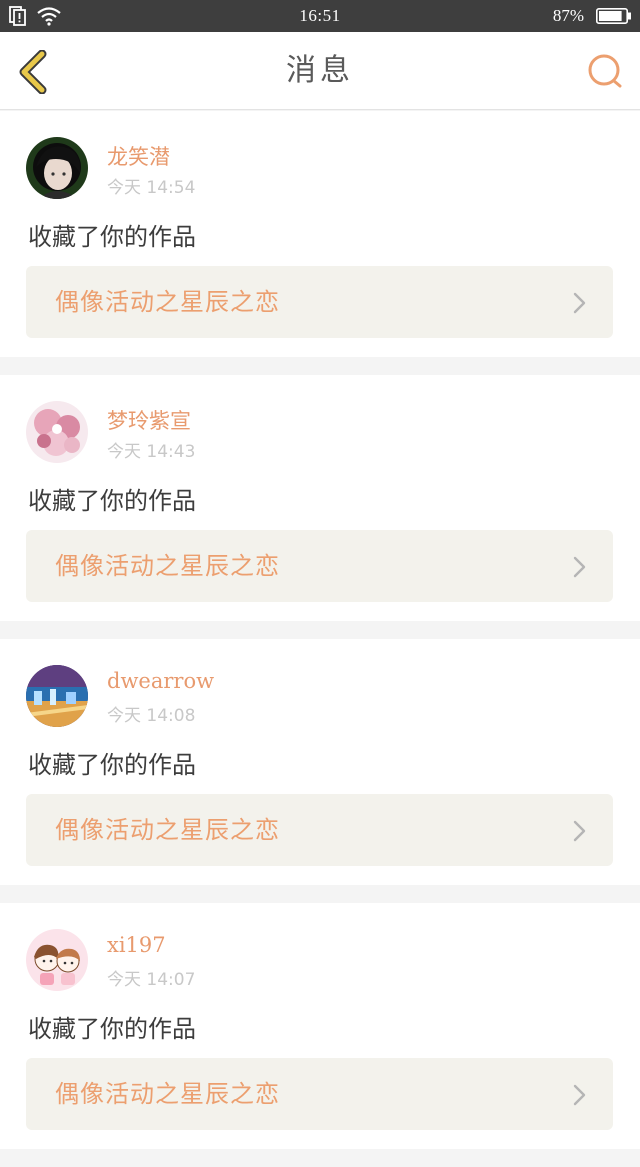 This screenshot has width=640, height=1167. I want to click on timestamp: 今天 14:43, so click(151, 452).